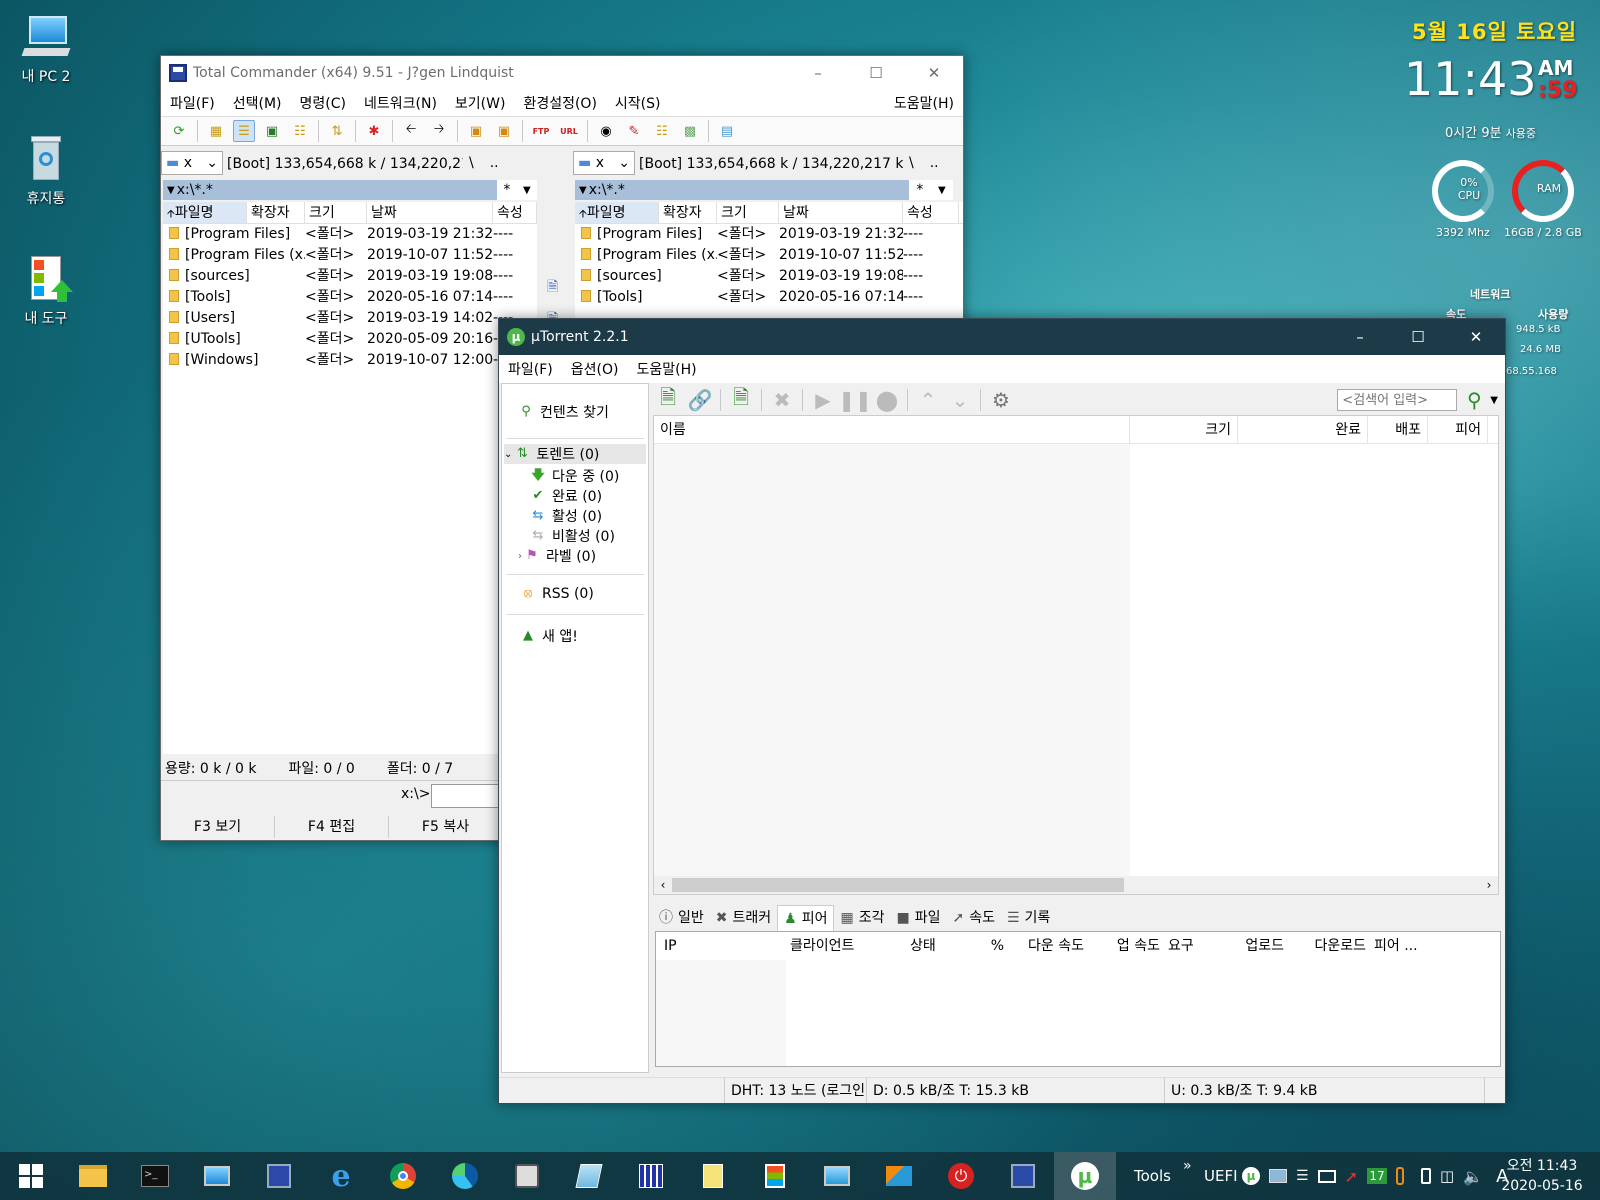  I want to click on back-arrow-icon: 🡠, so click(411, 131).